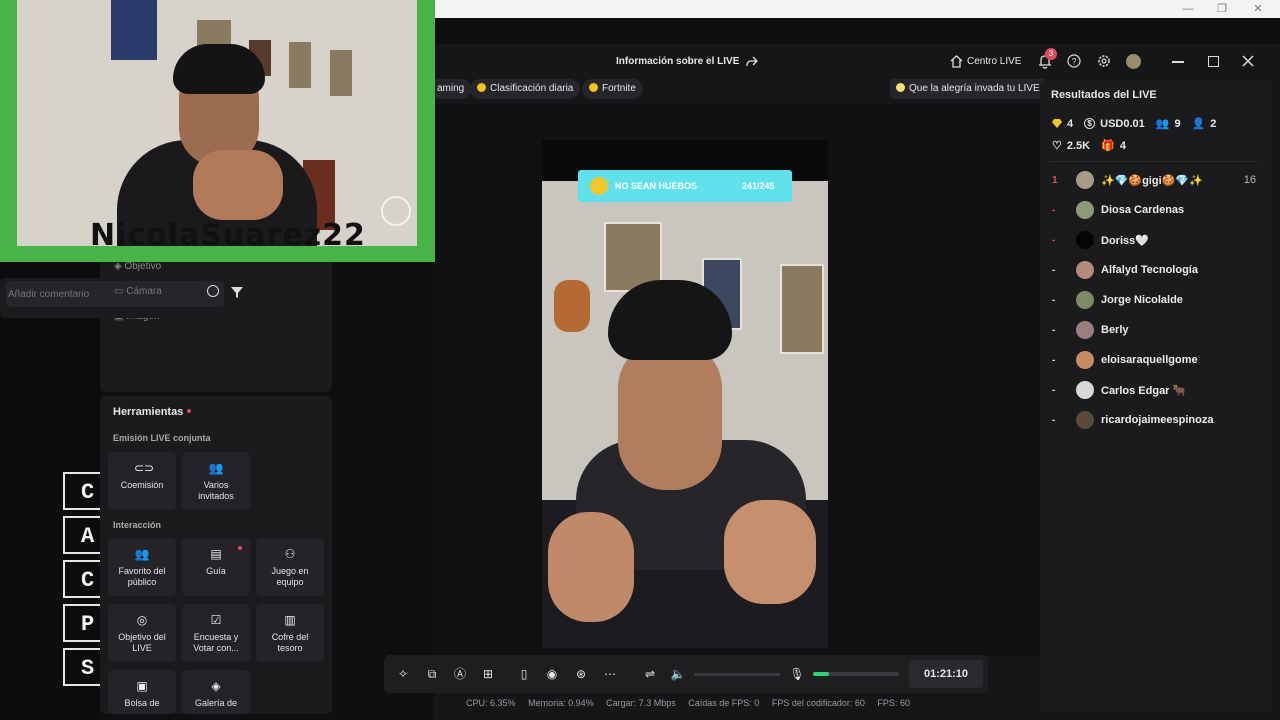 The height and width of the screenshot is (720, 1280). What do you see at coordinates (290, 620) in the screenshot?
I see `chest-icon: ▥` at bounding box center [290, 620].